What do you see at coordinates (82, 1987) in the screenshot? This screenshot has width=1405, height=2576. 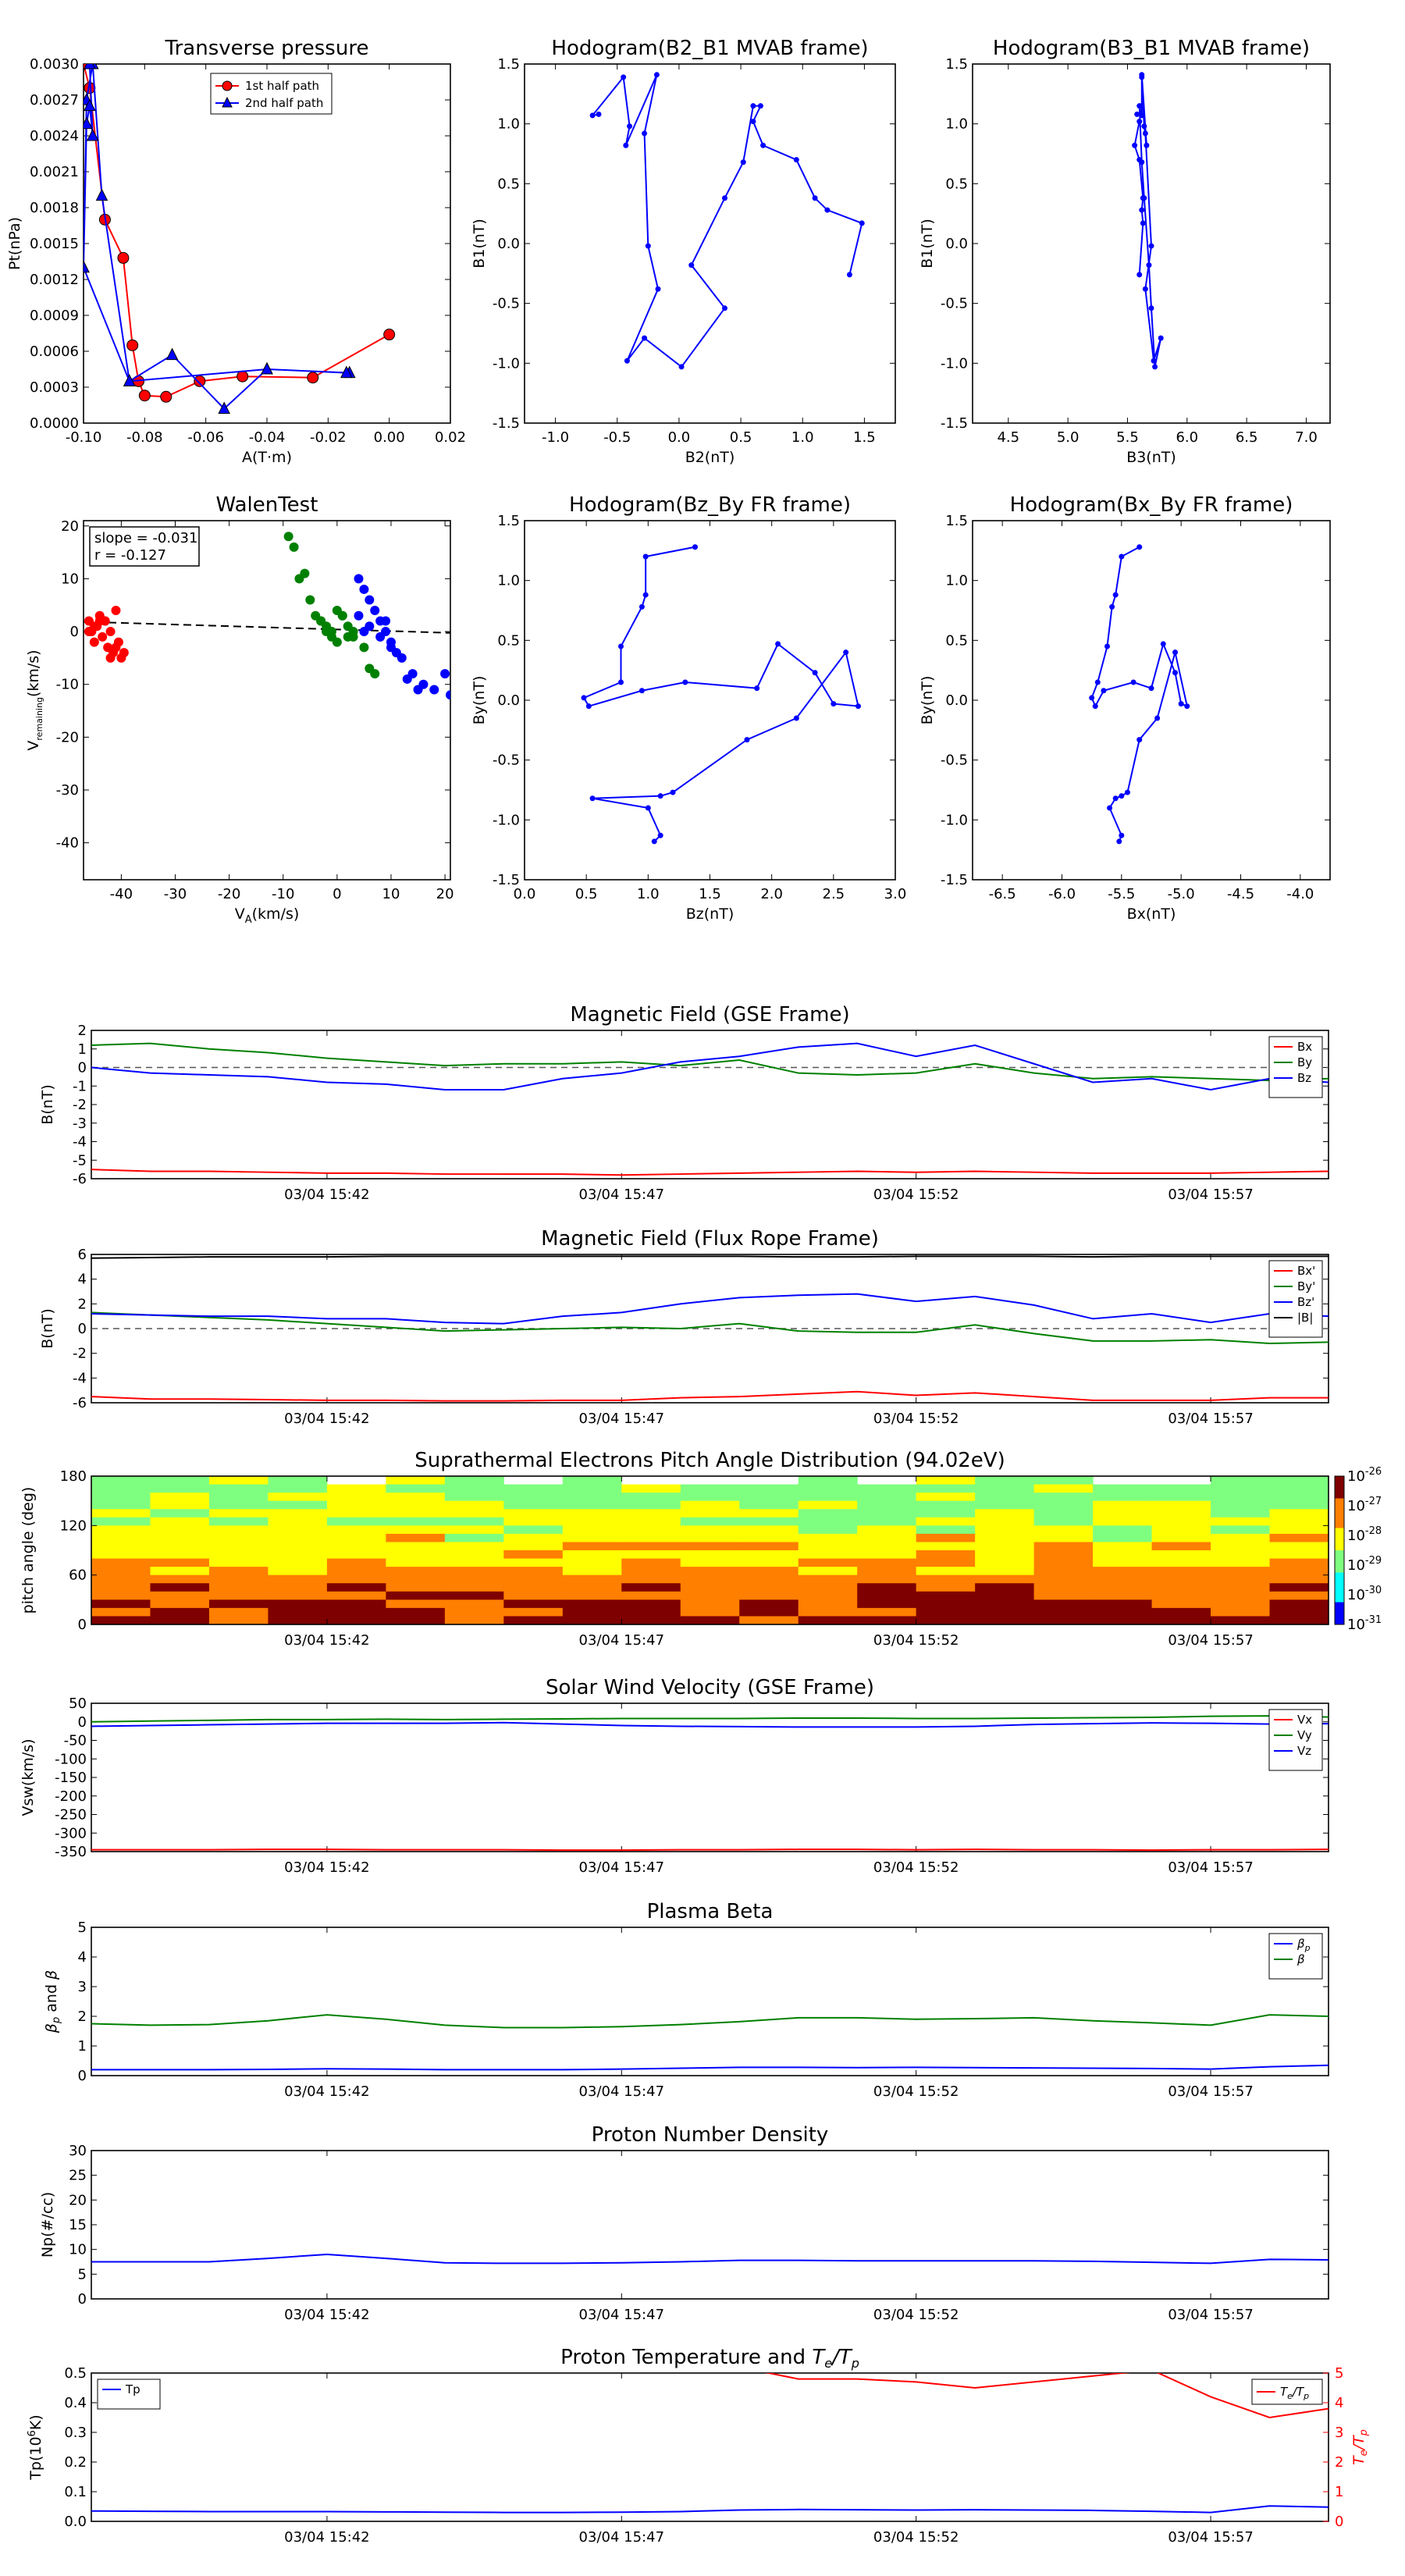 I see `y-tick-label: 3` at bounding box center [82, 1987].